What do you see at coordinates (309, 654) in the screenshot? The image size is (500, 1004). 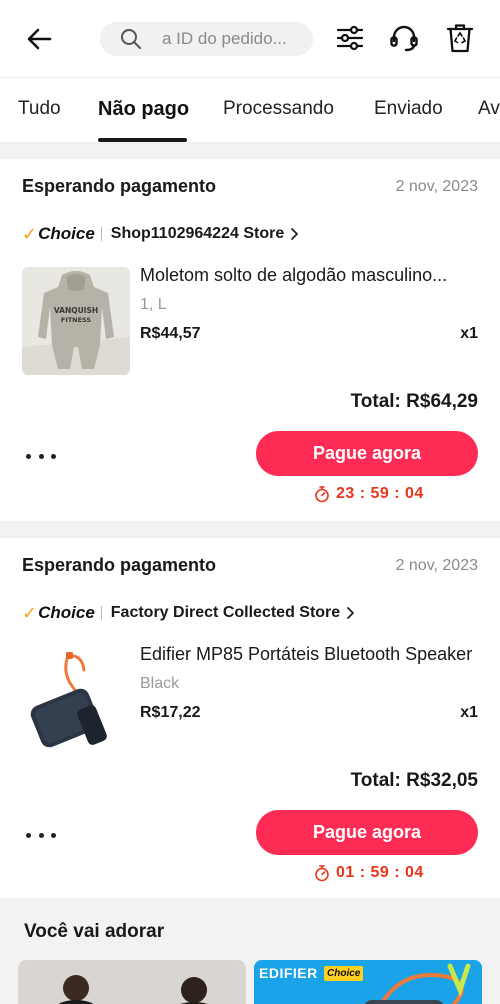 I see `product-title: Edifier MP85 Portáteis Bluetooth Speaker` at bounding box center [309, 654].